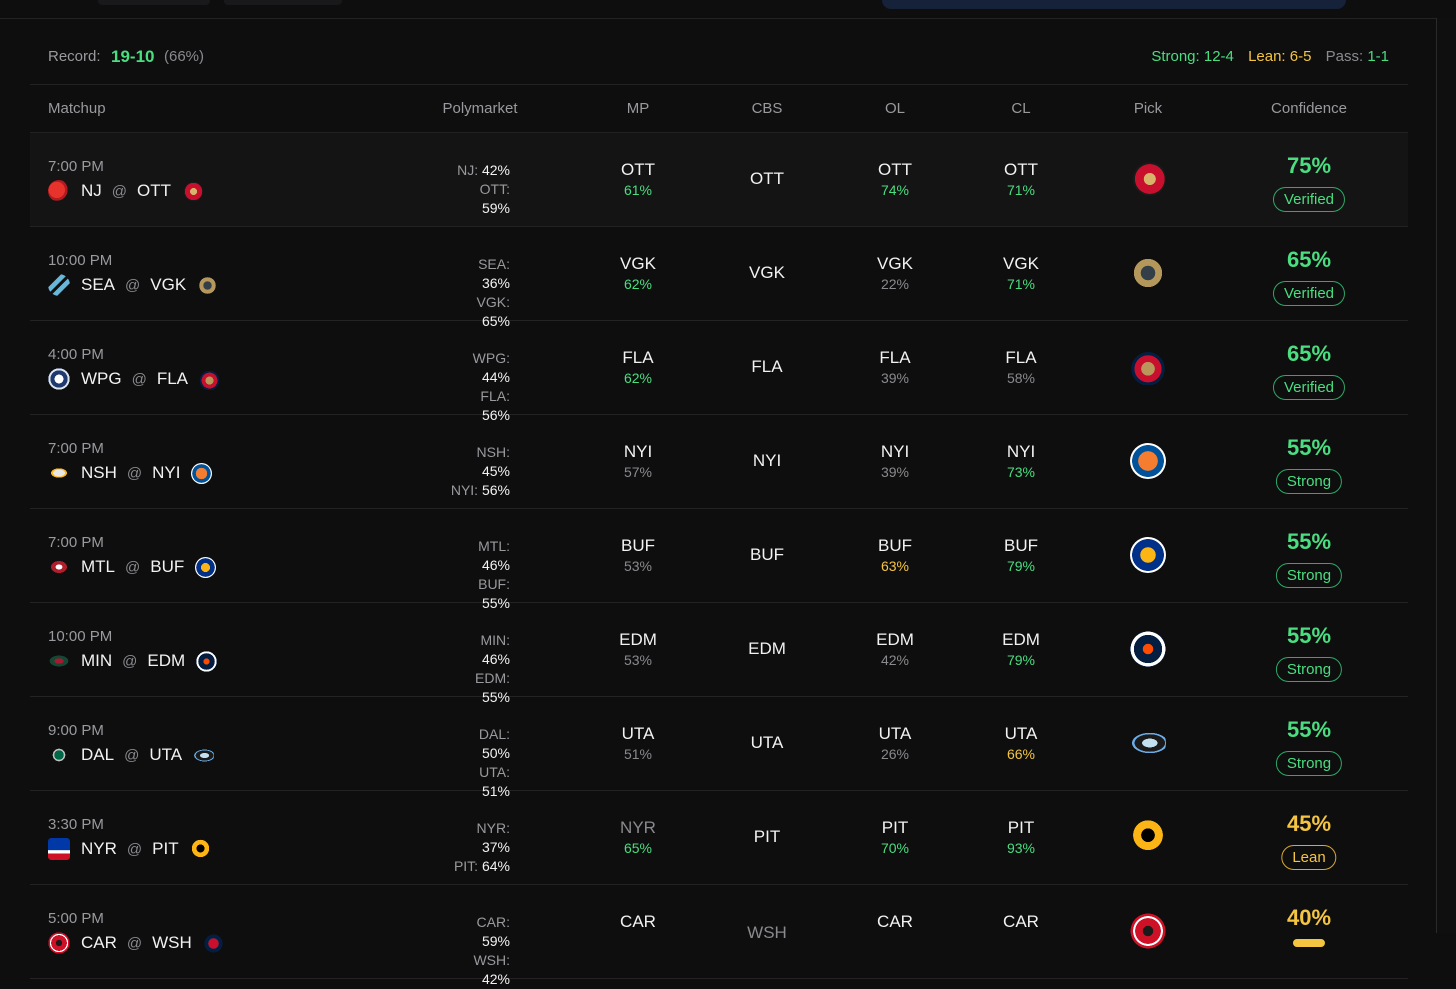  What do you see at coordinates (77, 108) in the screenshot?
I see `column-header-matchup: Matchup` at bounding box center [77, 108].